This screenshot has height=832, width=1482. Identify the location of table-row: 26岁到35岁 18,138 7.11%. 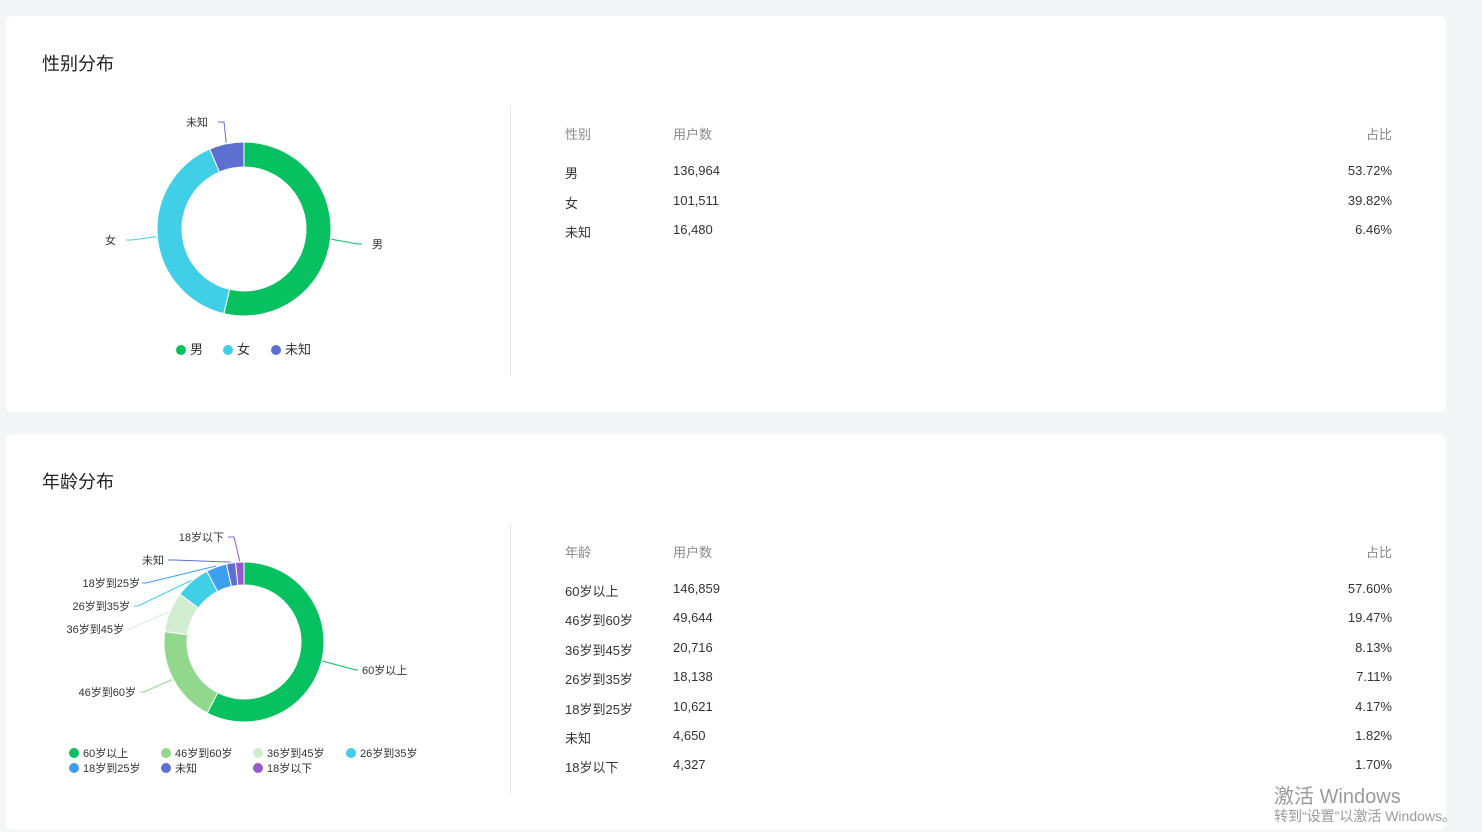
(978, 683).